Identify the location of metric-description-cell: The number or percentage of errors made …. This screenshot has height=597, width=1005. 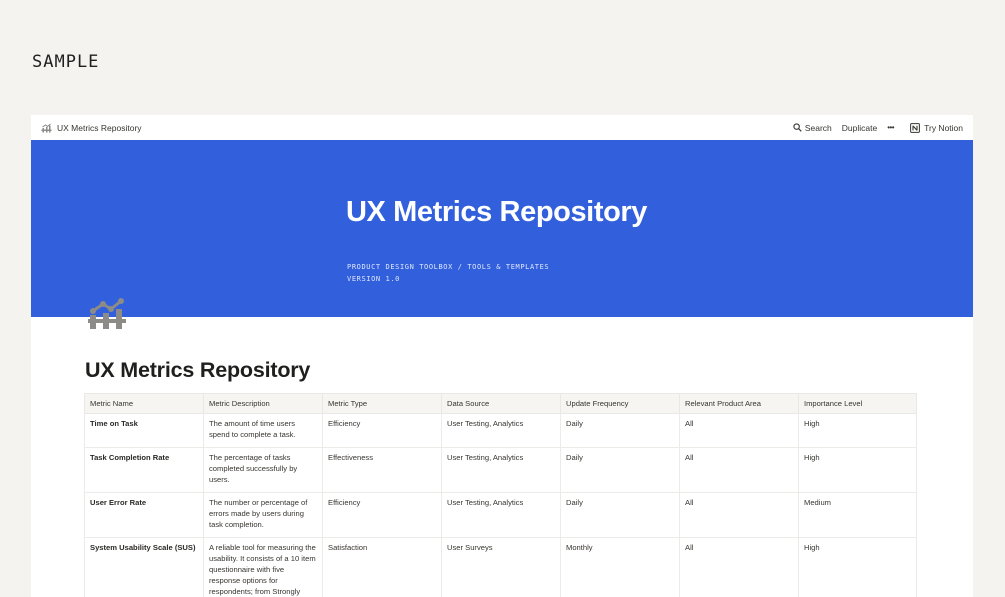
(263, 515).